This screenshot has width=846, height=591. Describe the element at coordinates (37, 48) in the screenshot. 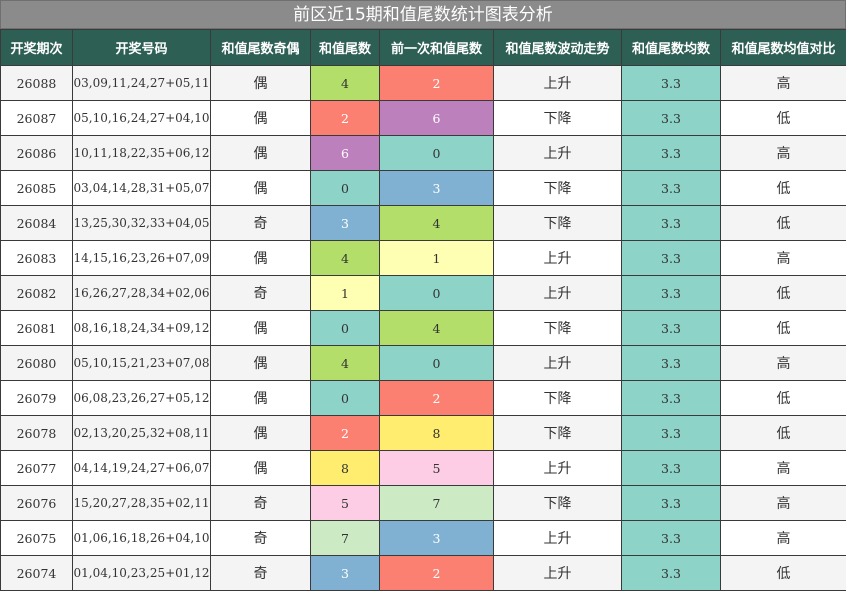

I see `header-issue: 开奖期次` at that location.